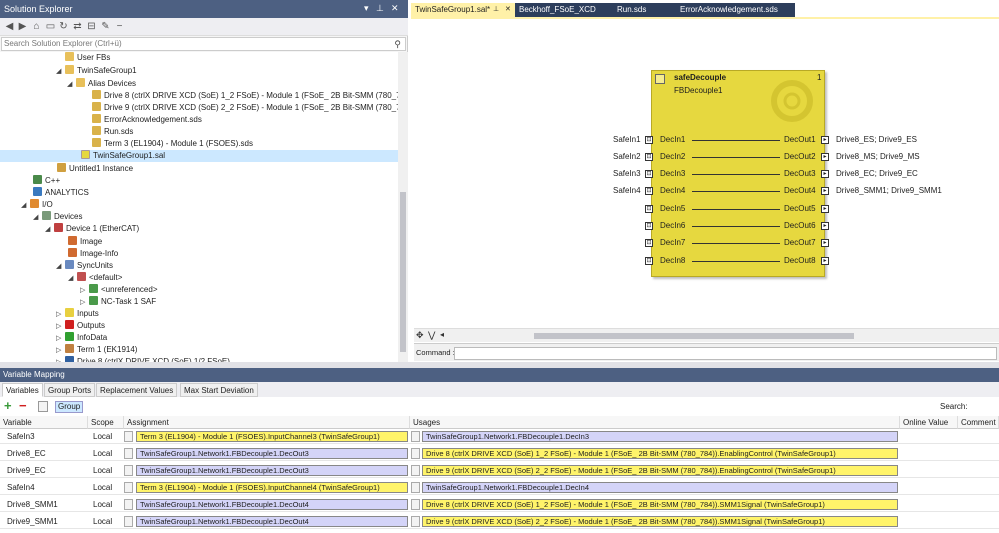  I want to click on properties-icon: ✎, so click(105, 26).